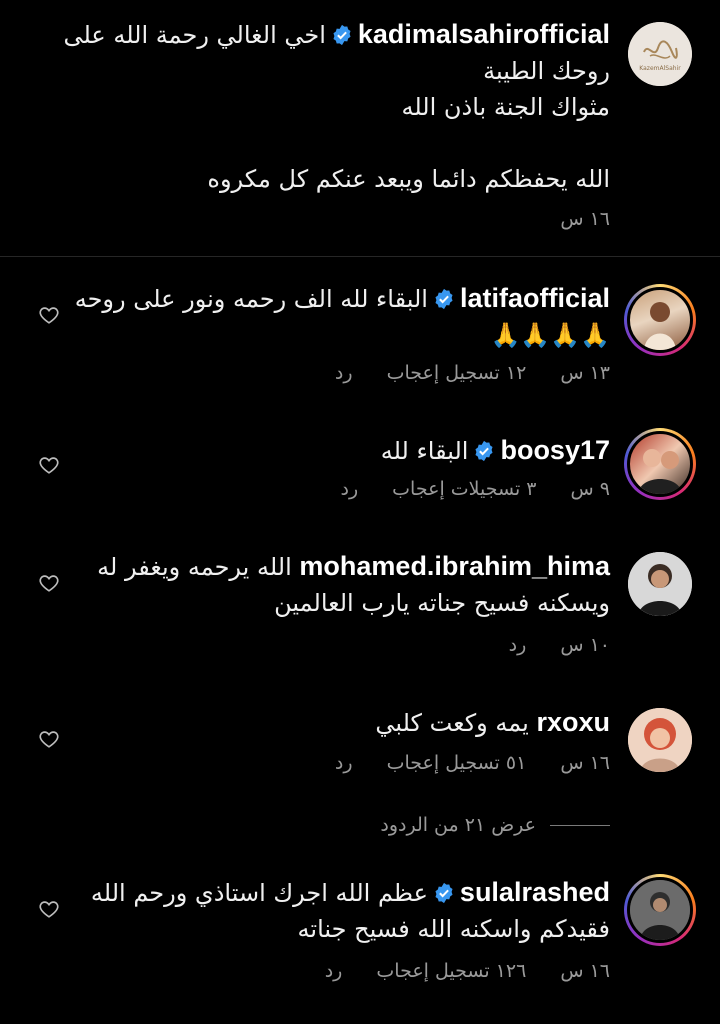  I want to click on comment-text: مثواك الجنة باذن الله, so click(505, 107).